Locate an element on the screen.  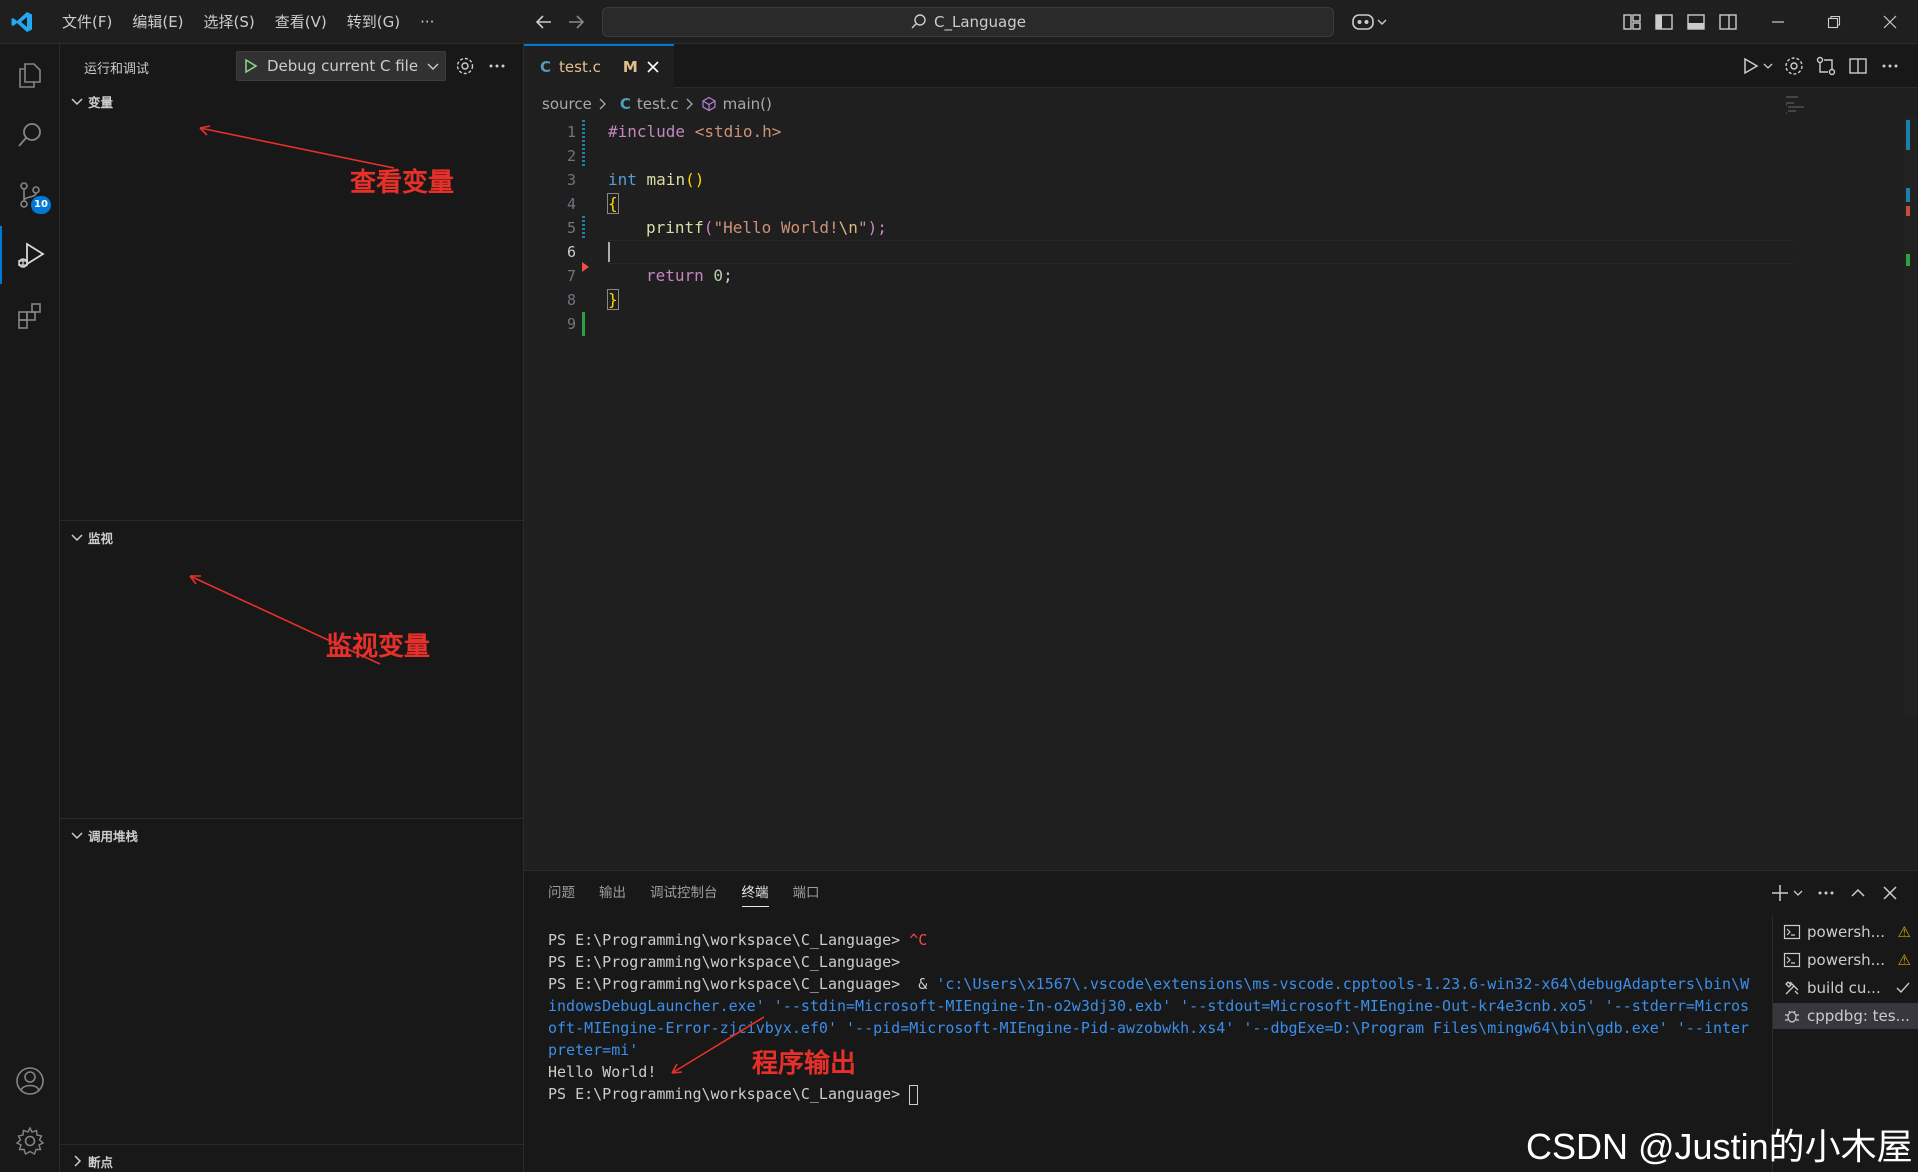
breadcrumb-folder: source is located at coordinates (567, 104).